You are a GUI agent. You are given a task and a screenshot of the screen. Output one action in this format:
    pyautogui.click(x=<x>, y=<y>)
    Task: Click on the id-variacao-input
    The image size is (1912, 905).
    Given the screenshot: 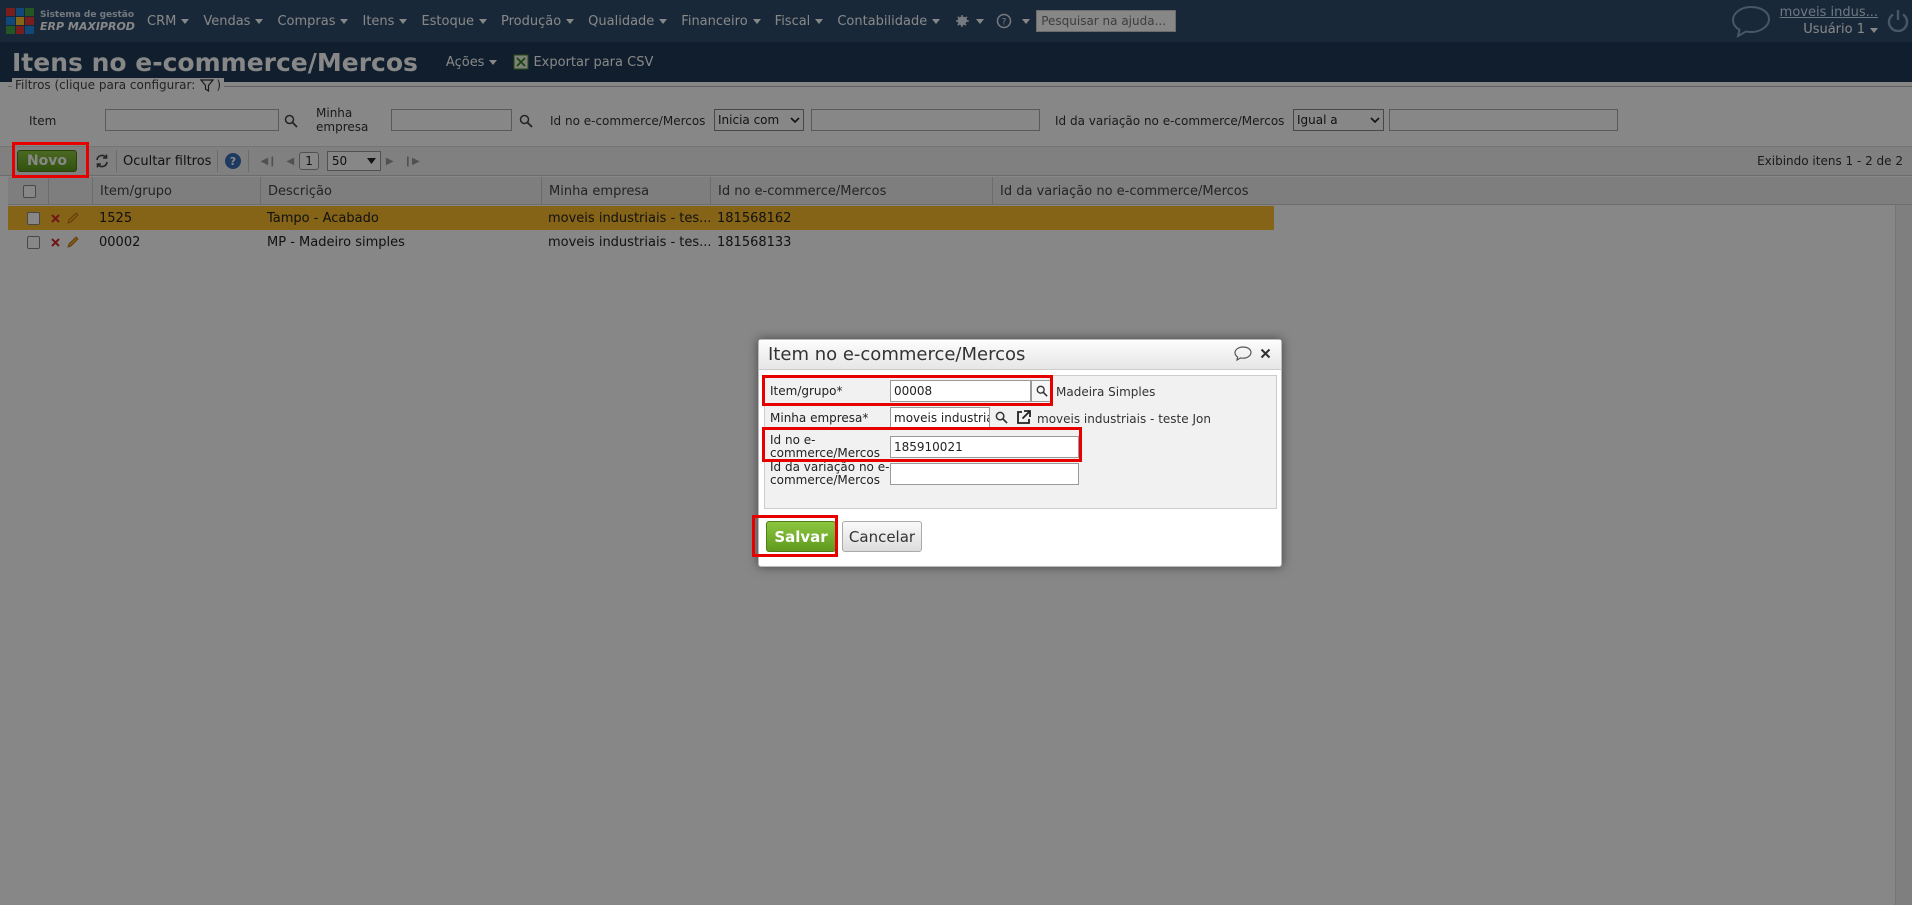 What is the action you would take?
    pyautogui.click(x=984, y=474)
    